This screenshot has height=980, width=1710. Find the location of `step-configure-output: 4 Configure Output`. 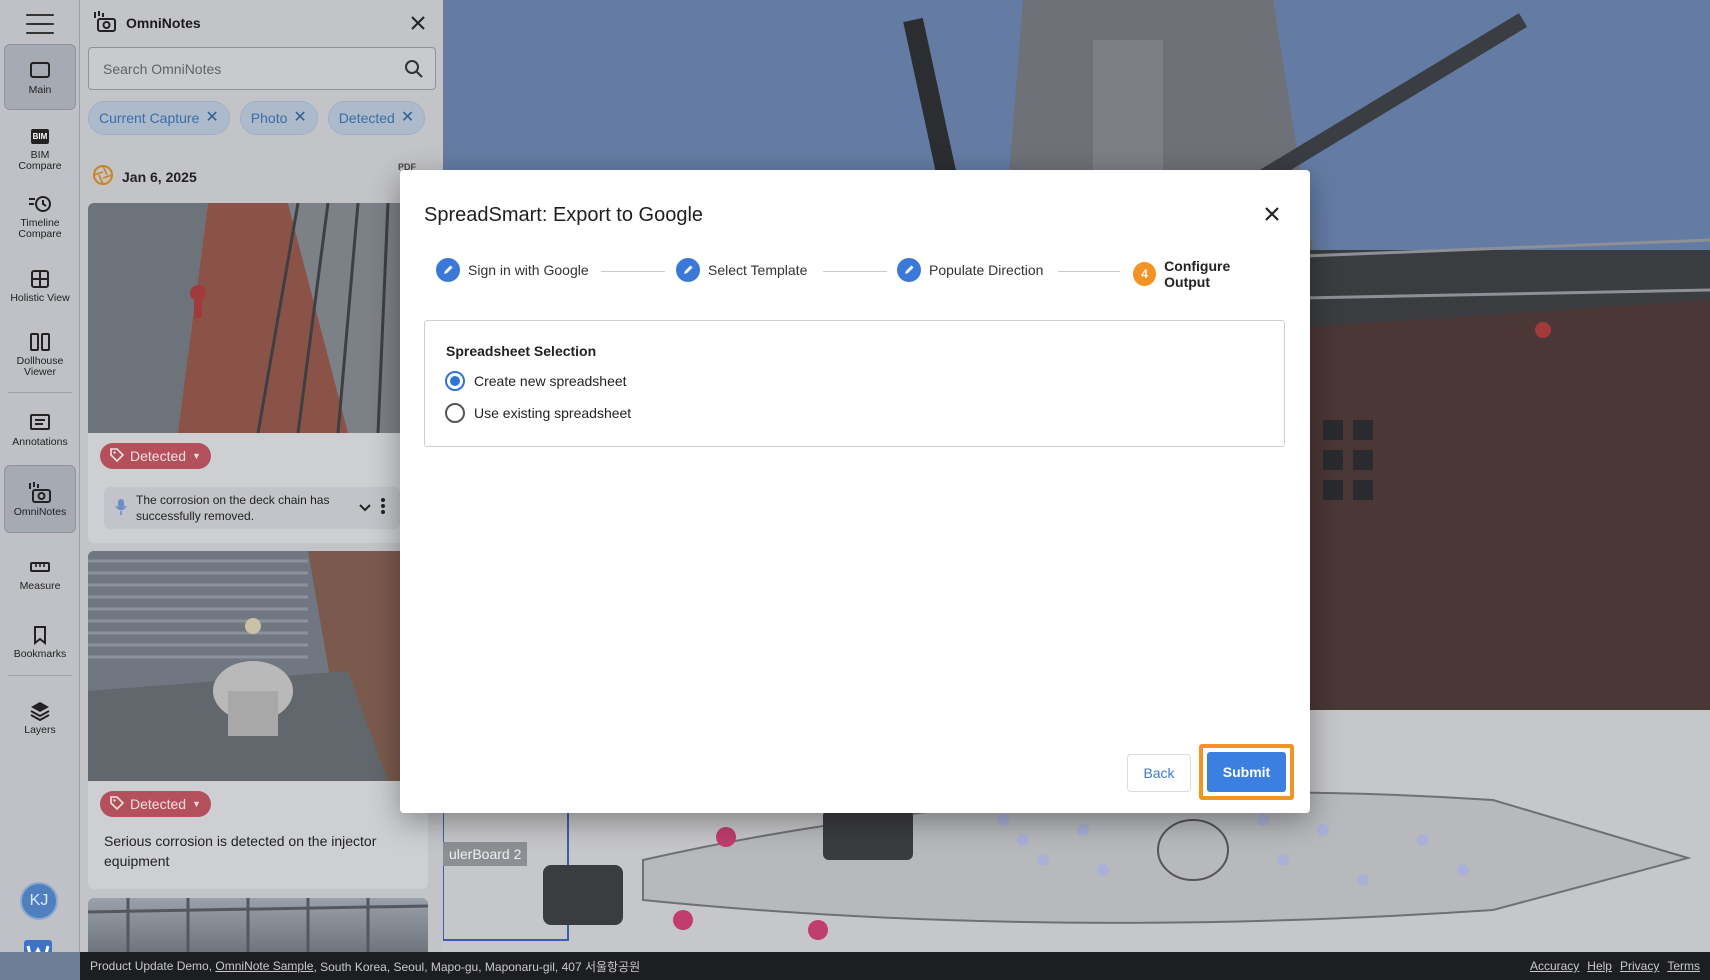

step-configure-output: 4 Configure Output is located at coordinates (1204, 274).